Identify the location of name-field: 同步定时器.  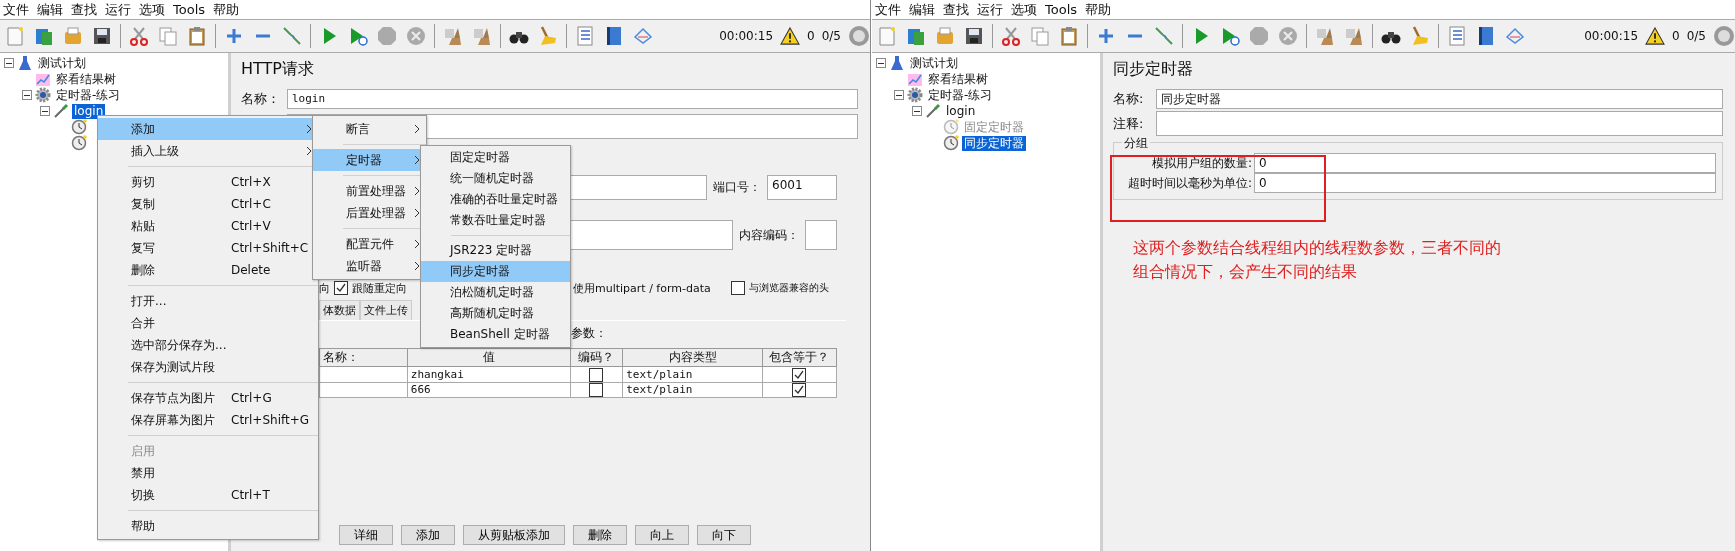
(1439, 99).